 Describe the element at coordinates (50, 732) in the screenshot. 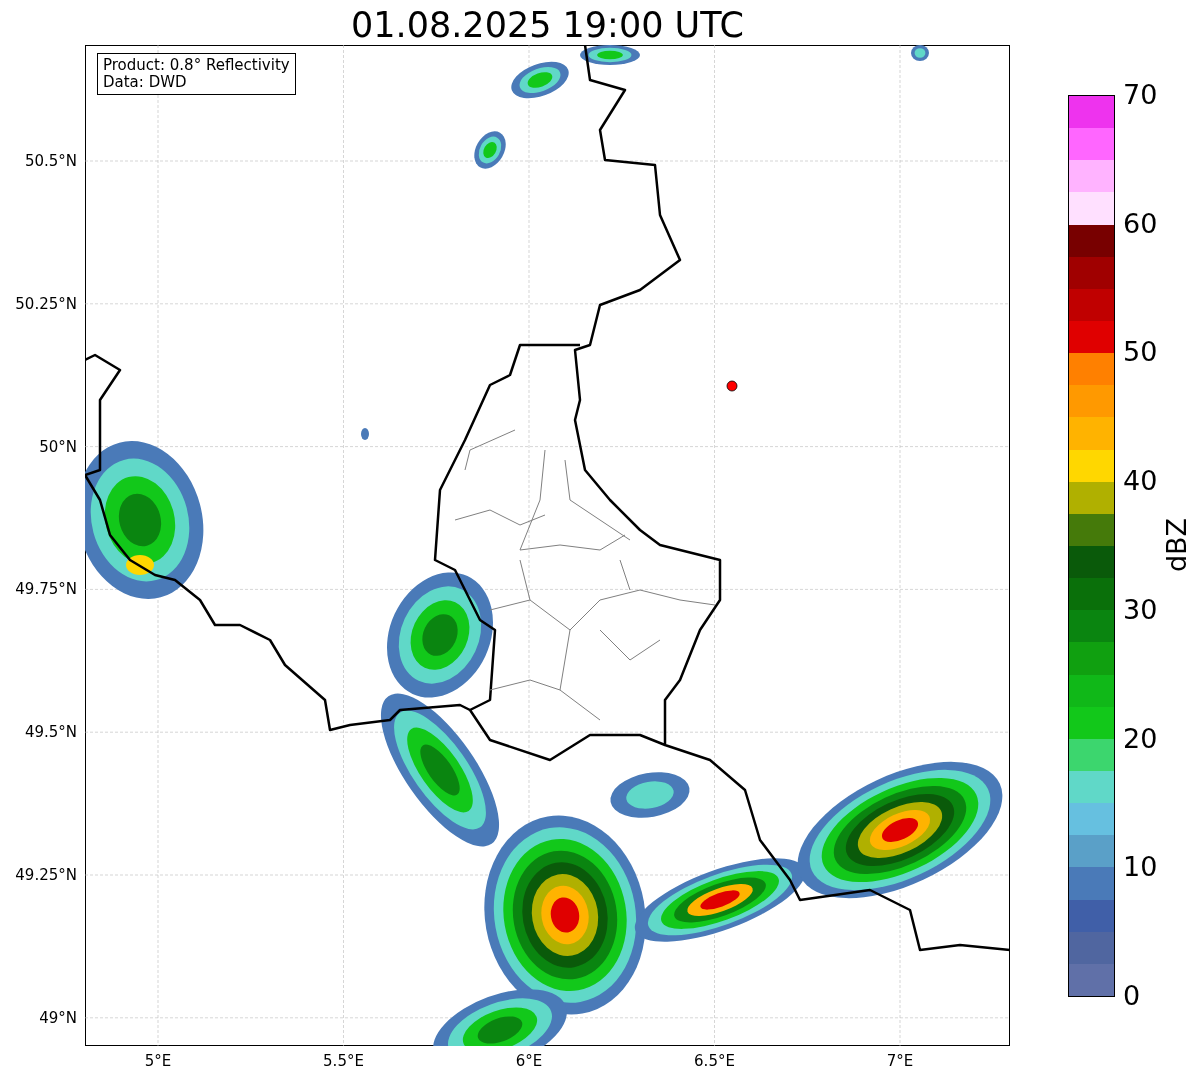

I see `latitude-label: 49.5°N` at that location.